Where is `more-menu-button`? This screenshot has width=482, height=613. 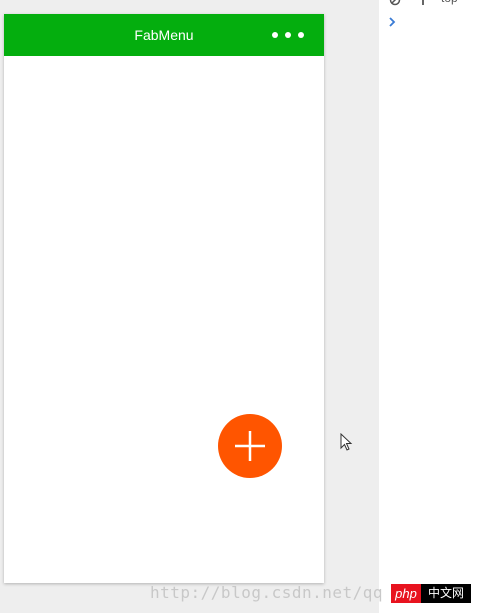 more-menu-button is located at coordinates (288, 35).